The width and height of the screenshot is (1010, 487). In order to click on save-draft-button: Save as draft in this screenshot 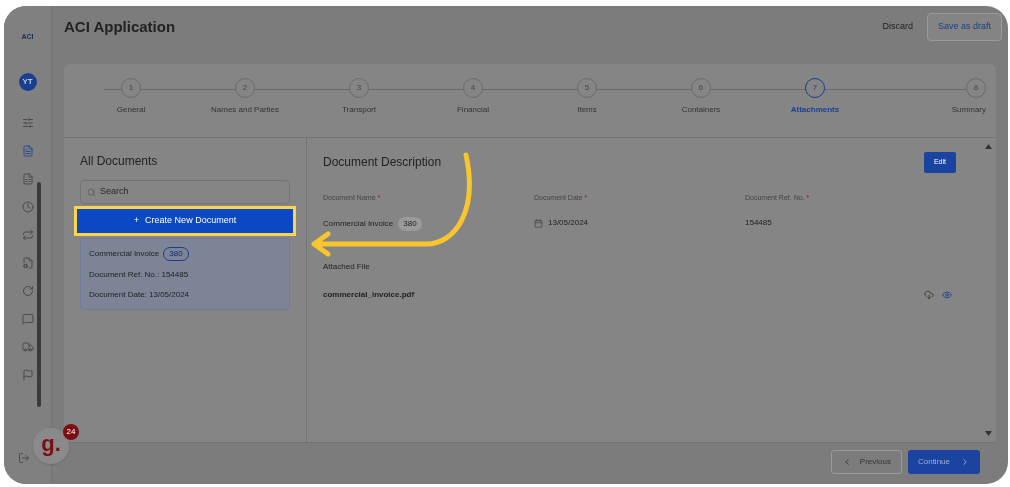, I will do `click(964, 27)`.